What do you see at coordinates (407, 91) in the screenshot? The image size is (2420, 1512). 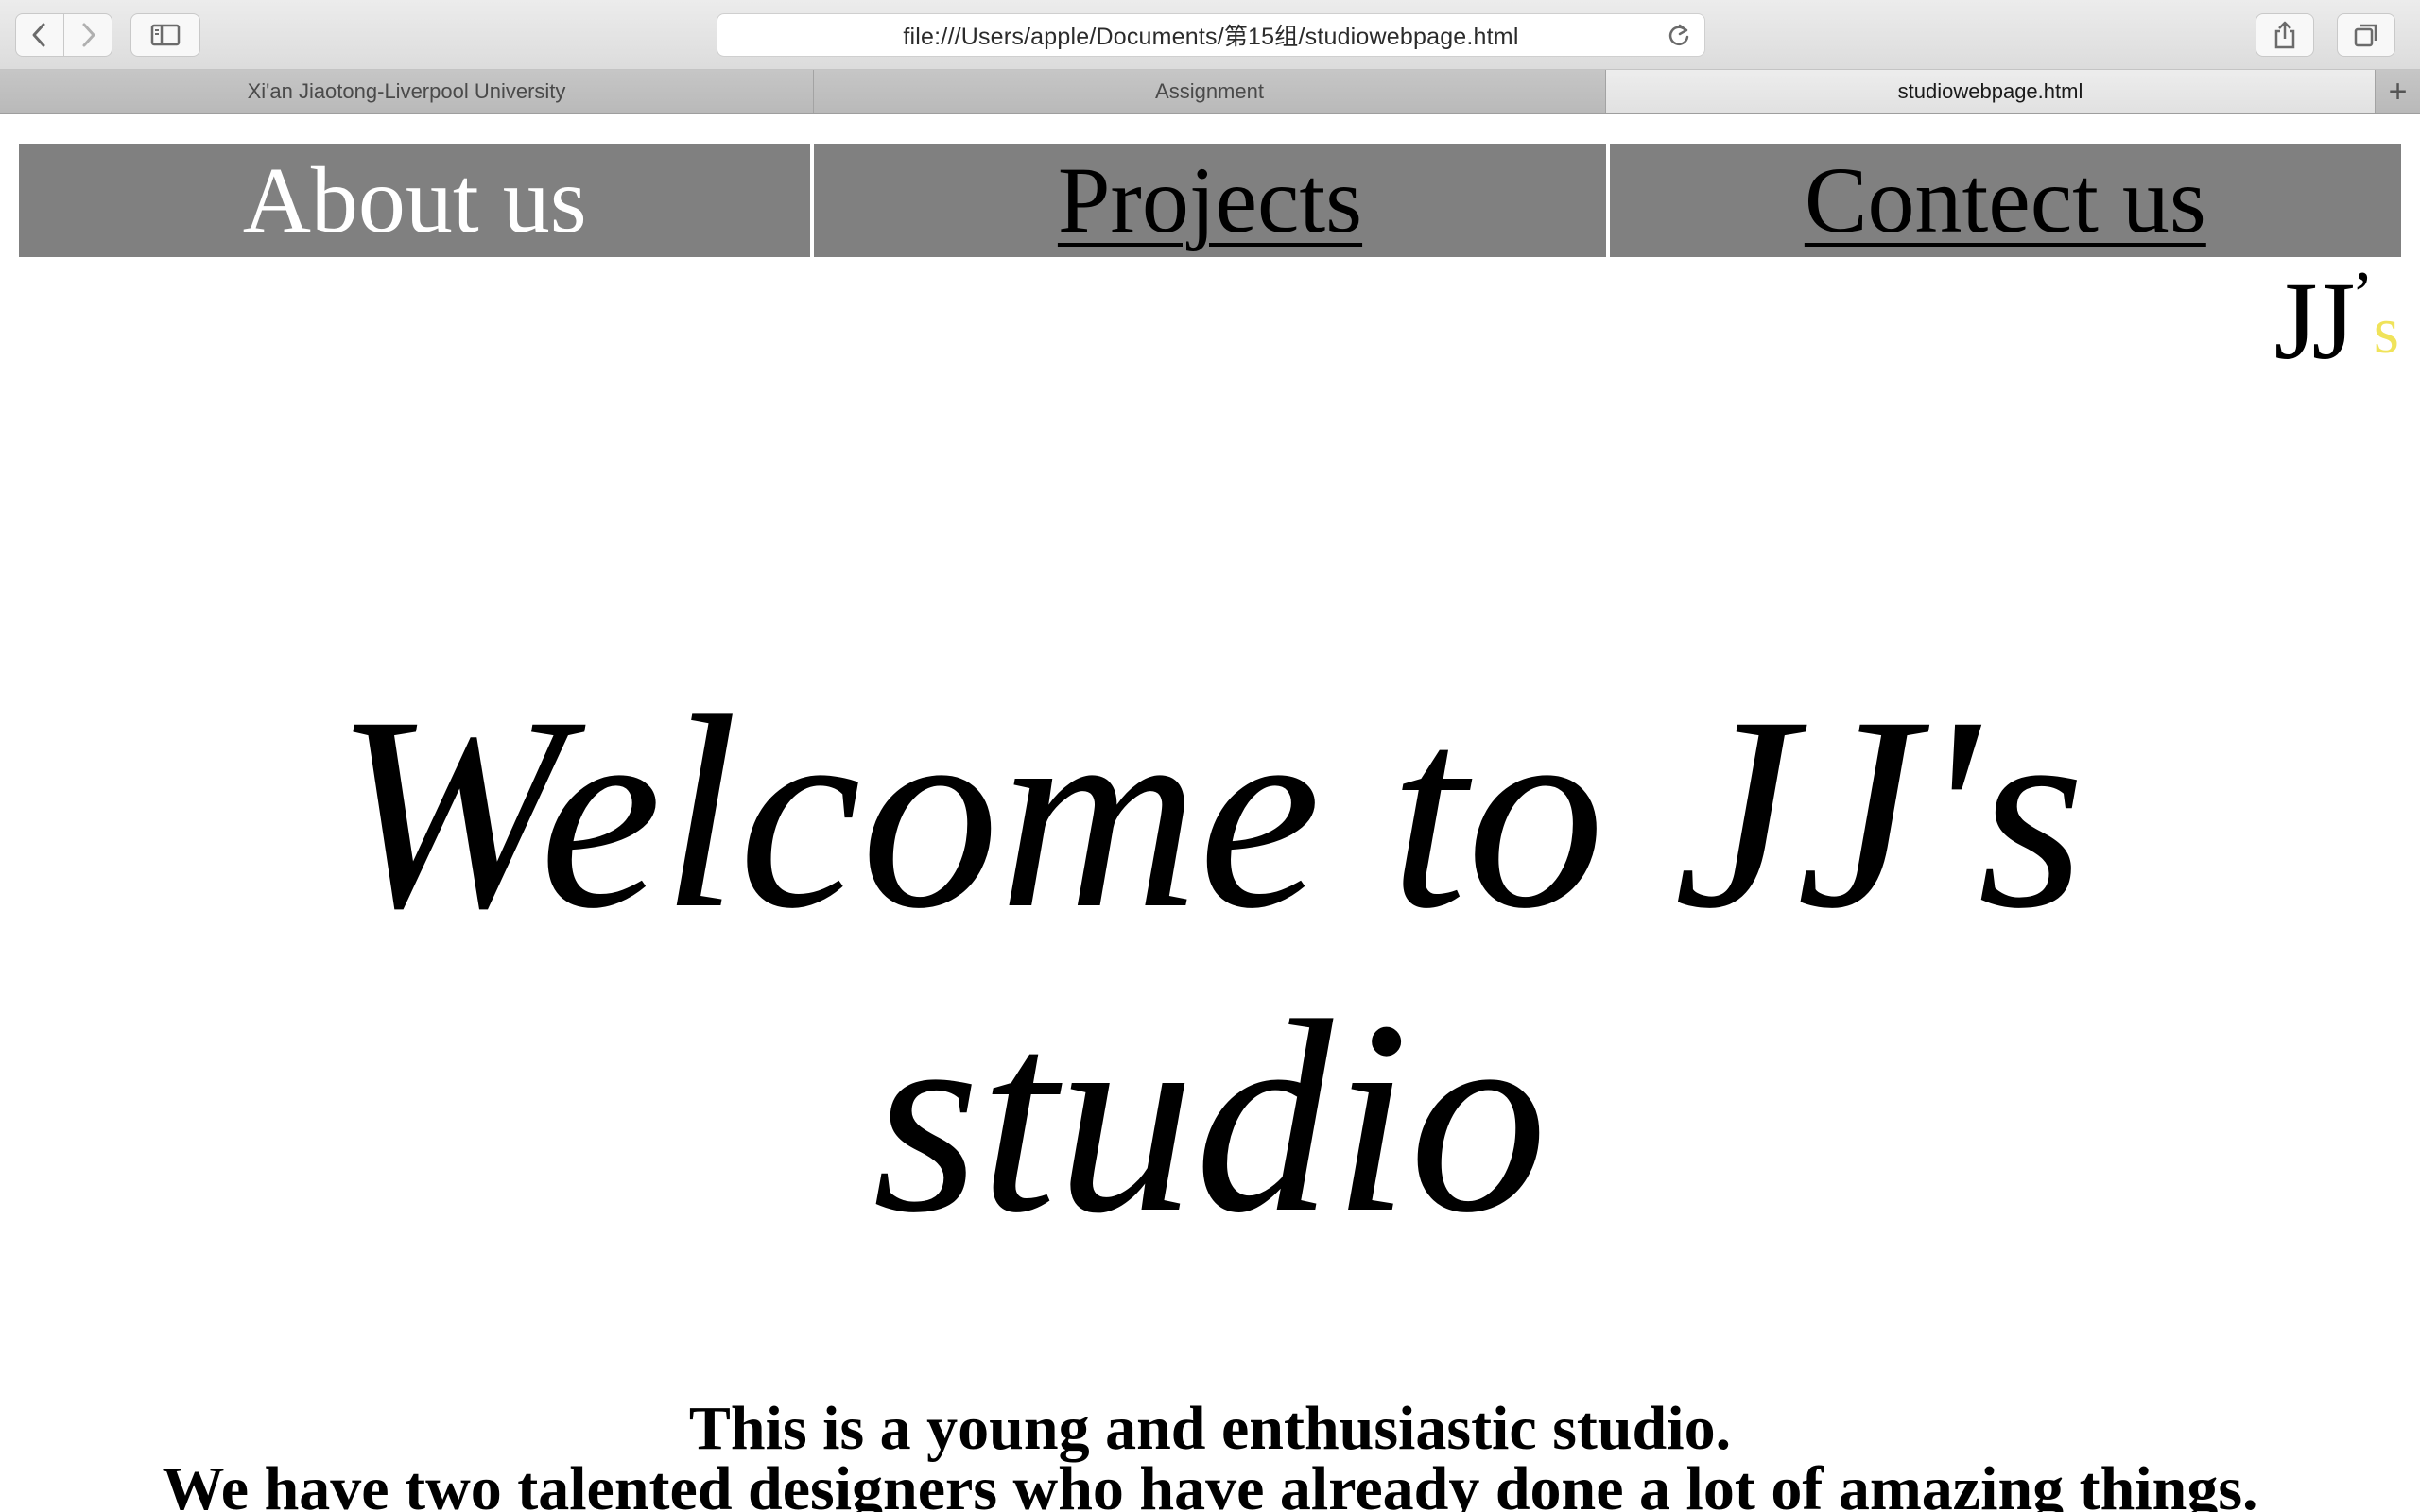 I see `tab-xjtlu: Xi'an Jiaotong-Liverpool University` at bounding box center [407, 91].